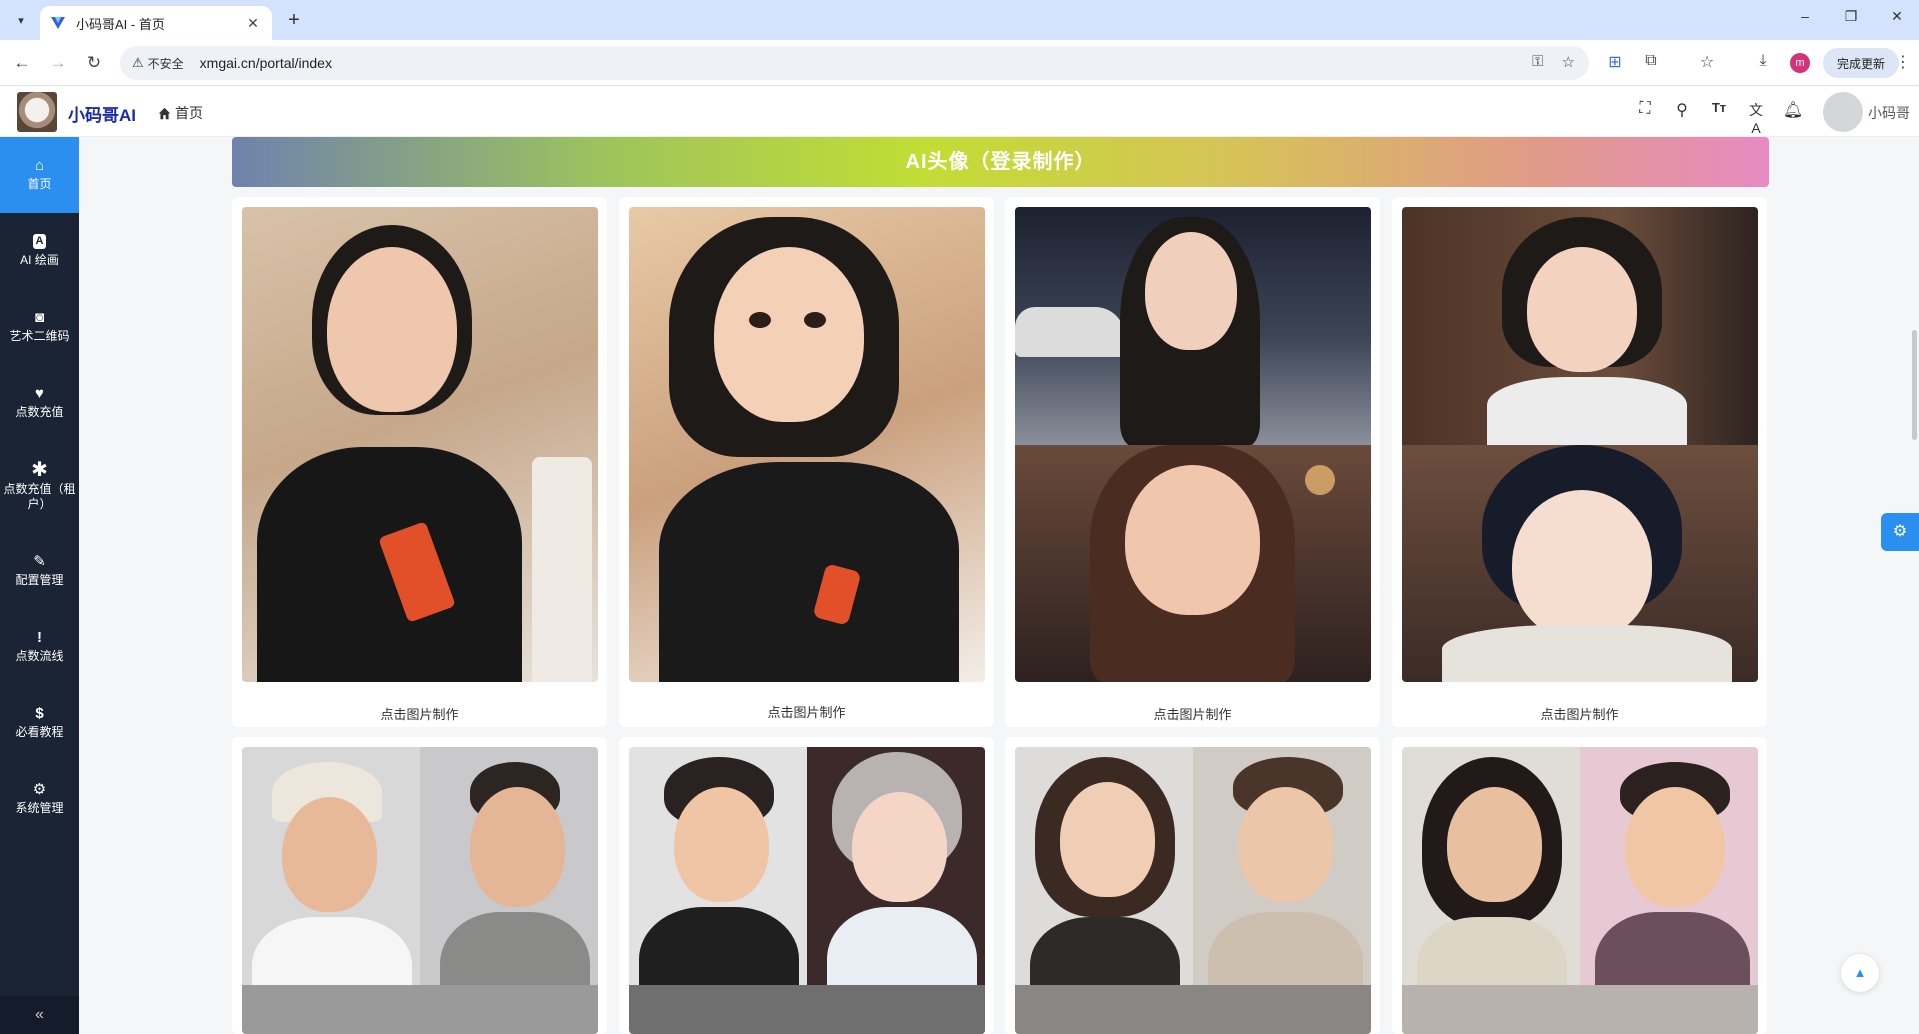 The height and width of the screenshot is (1034, 1919). I want to click on browser-tab: 小码哥AI - 首页 ✕, so click(156, 23).